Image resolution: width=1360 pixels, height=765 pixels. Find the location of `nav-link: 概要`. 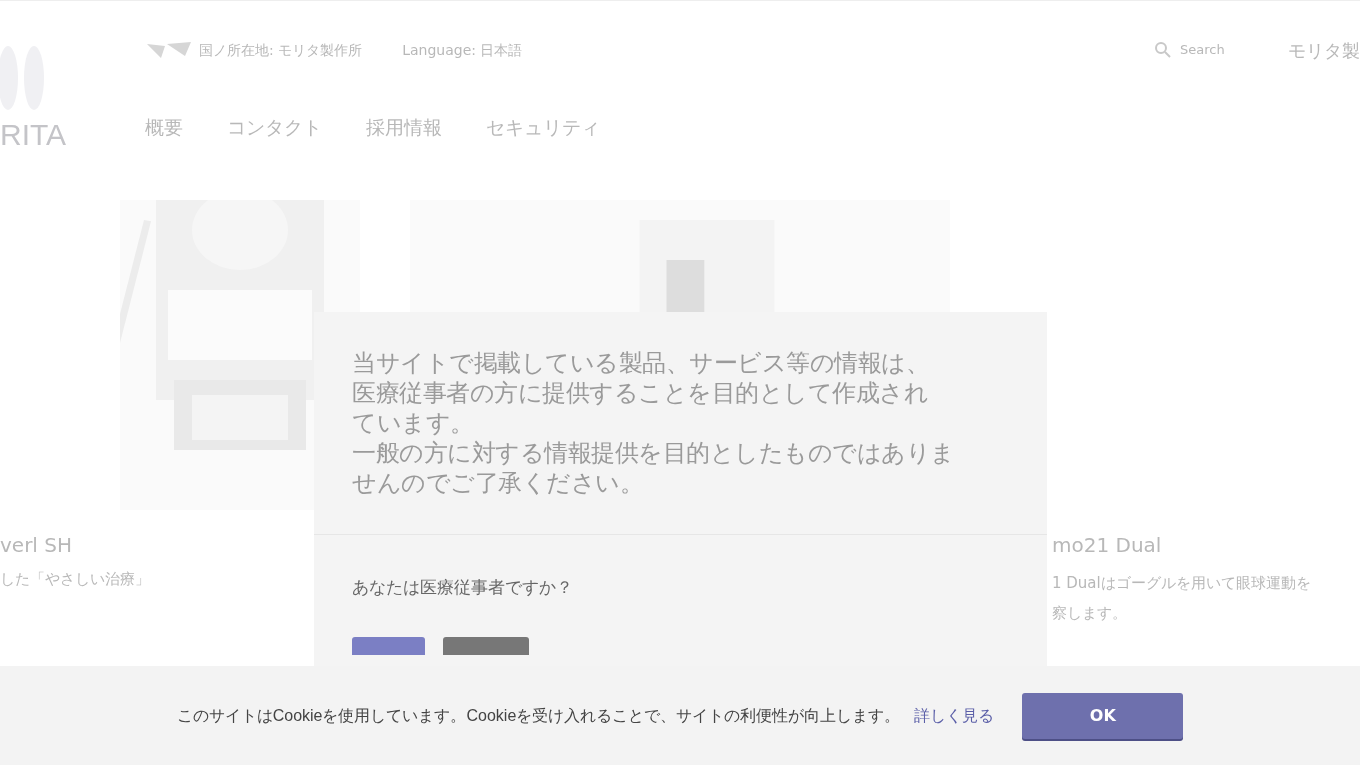

nav-link: 概要 is located at coordinates (164, 127).